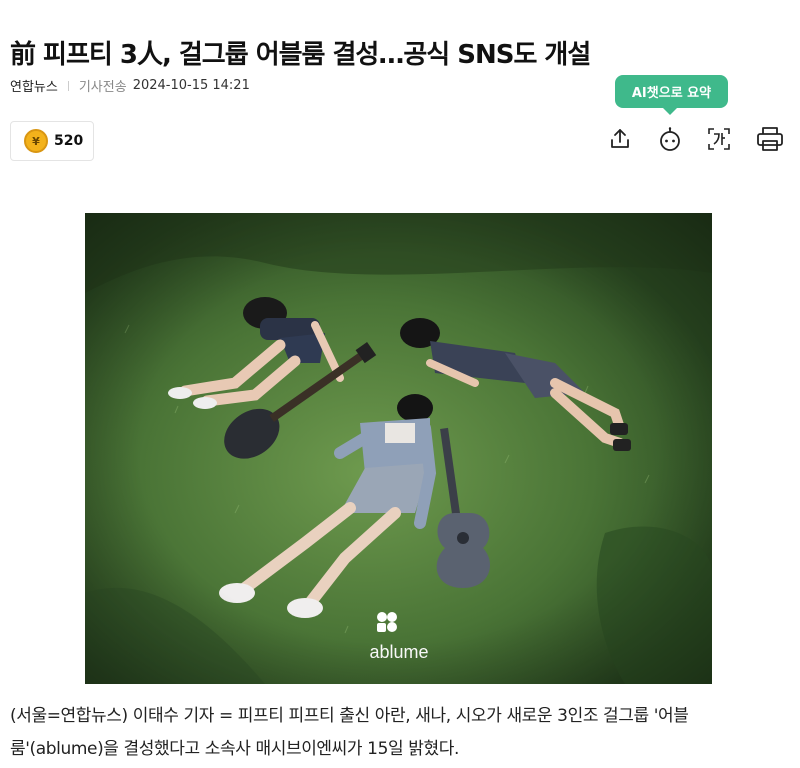  Describe the element at coordinates (300, 55) in the screenshot. I see `article-title: 前 피프티 3人, 걸그룹 어블룸 결성…공식 SNS도 개설` at that location.